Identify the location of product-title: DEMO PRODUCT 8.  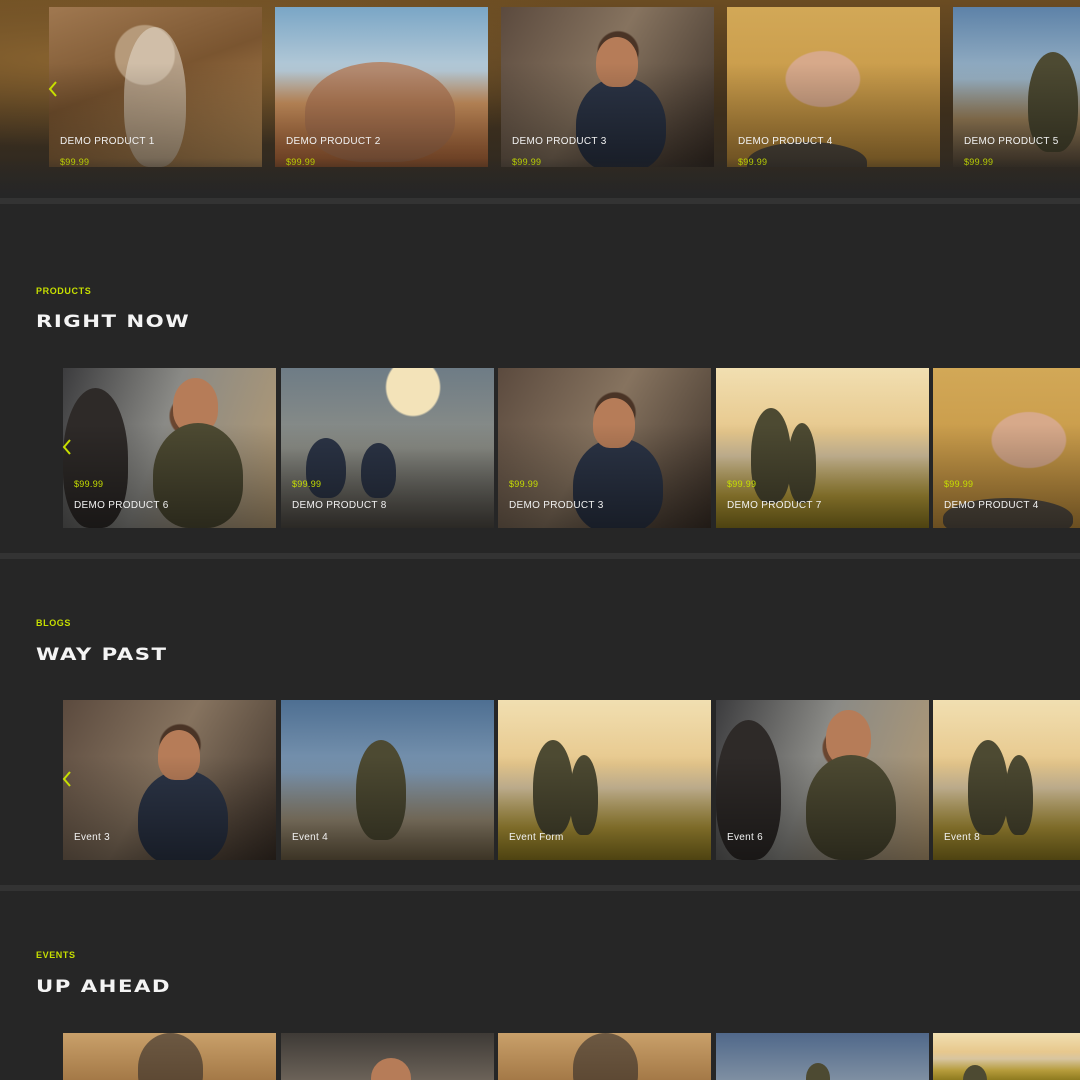
(339, 505).